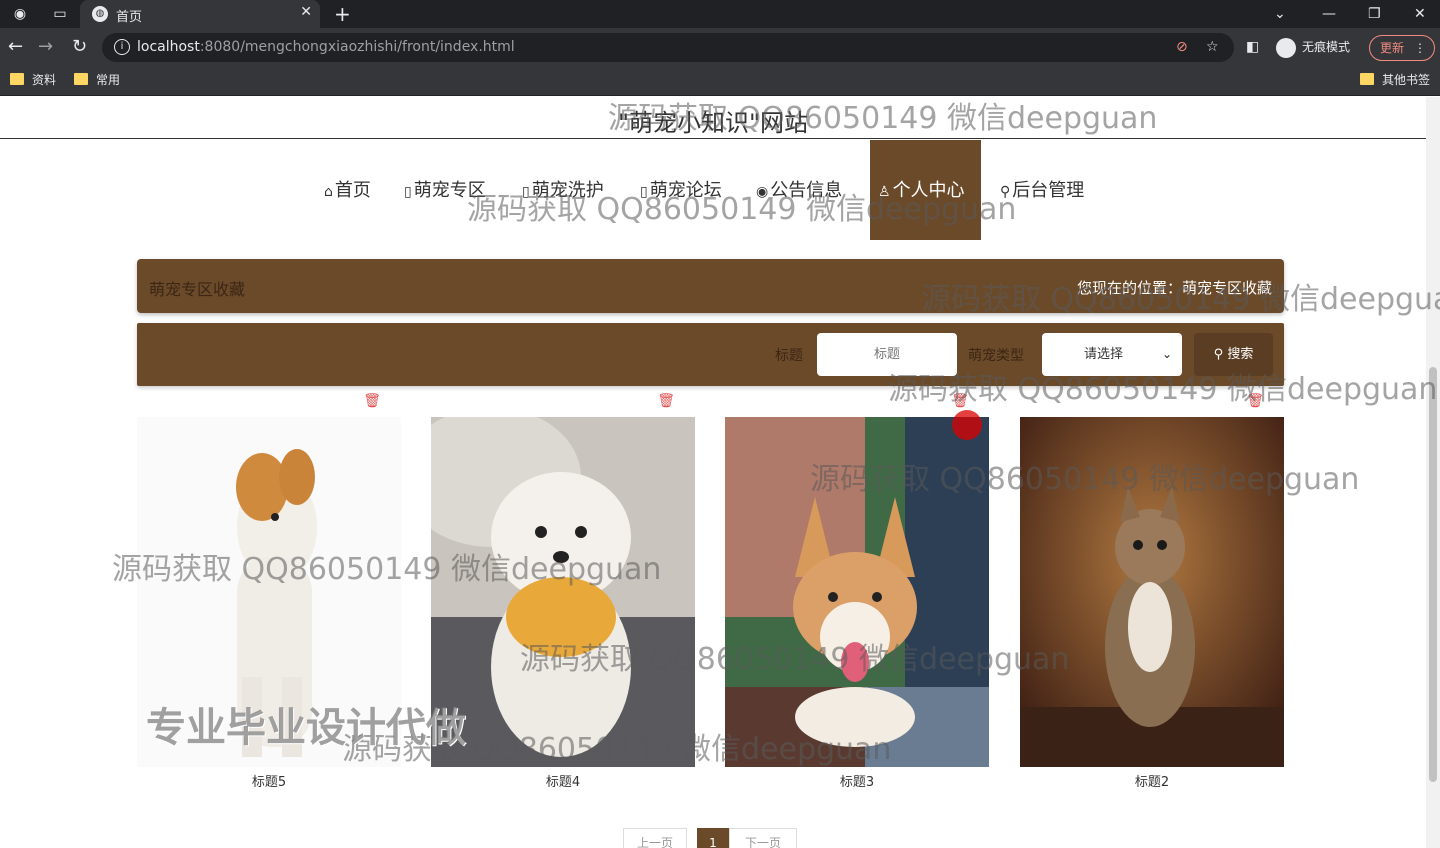  I want to click on nav-home: ⌂ 首页, so click(347, 190).